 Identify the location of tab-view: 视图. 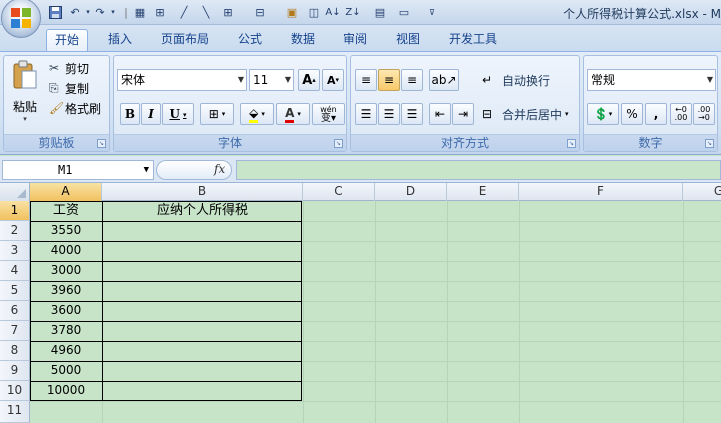
(408, 40).